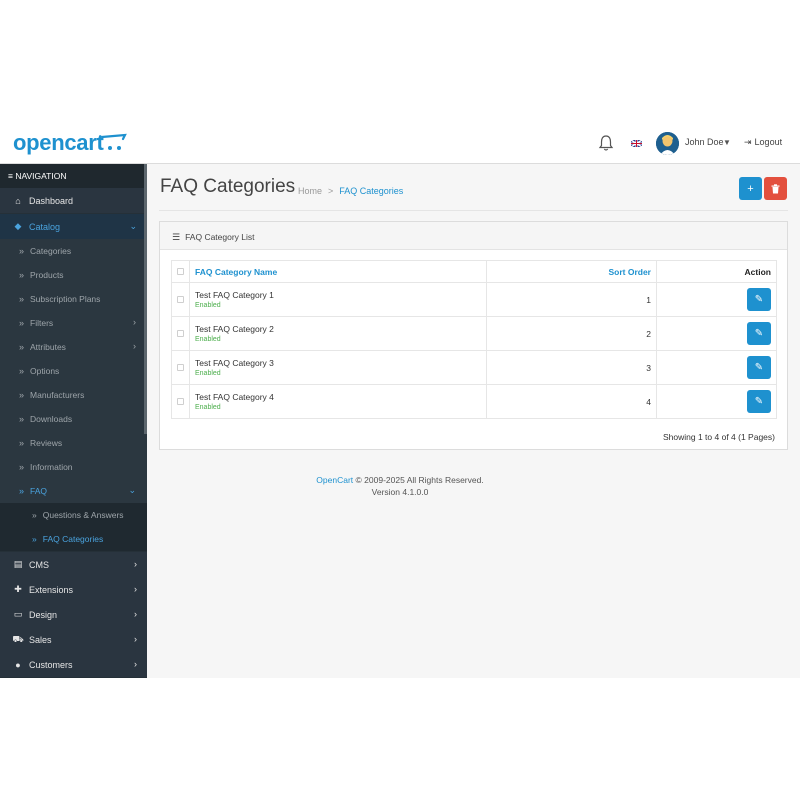  Describe the element at coordinates (757, 271) in the screenshot. I see `column-header-action-label: Action` at that location.